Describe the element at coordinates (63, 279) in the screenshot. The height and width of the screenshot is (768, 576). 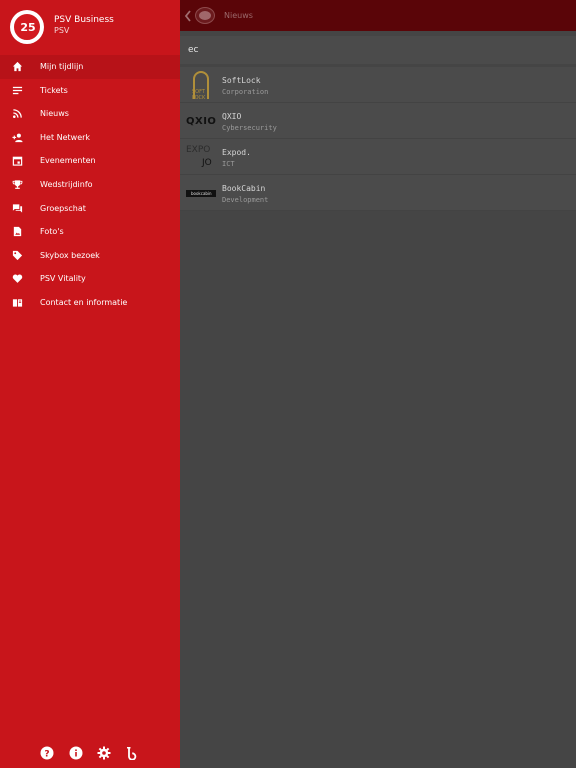
I see `sidebar-item-label: PSV Vitality` at that location.